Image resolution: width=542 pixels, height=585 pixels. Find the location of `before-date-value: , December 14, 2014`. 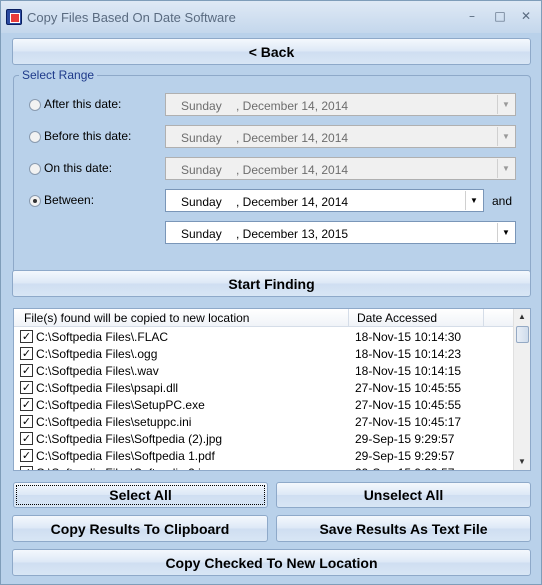

before-date-value: , December 14, 2014 is located at coordinates (292, 138).